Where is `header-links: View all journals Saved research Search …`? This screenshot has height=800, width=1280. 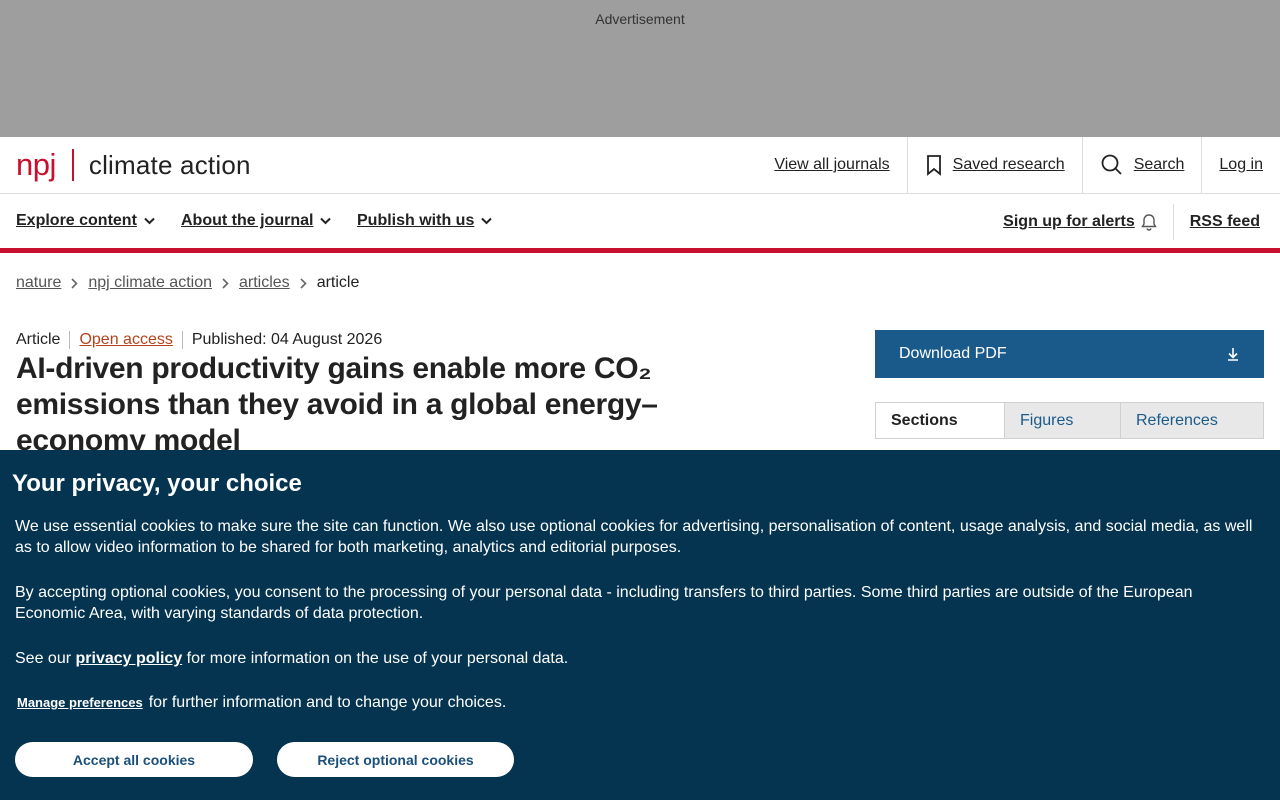 header-links: View all journals Saved research Search … is located at coordinates (1018, 165).